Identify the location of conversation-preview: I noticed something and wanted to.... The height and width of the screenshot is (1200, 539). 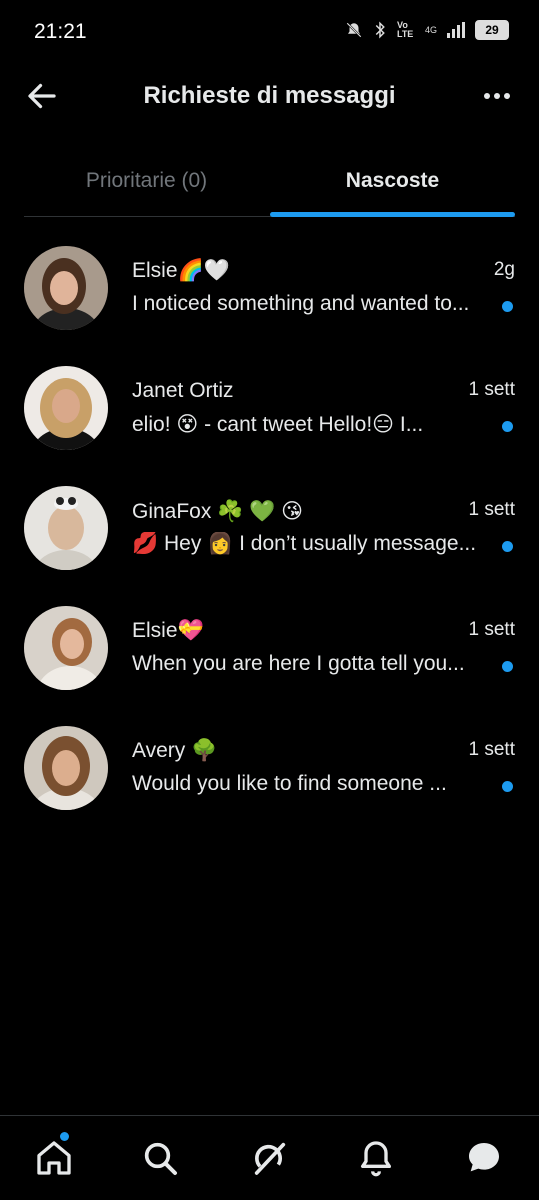
(301, 303).